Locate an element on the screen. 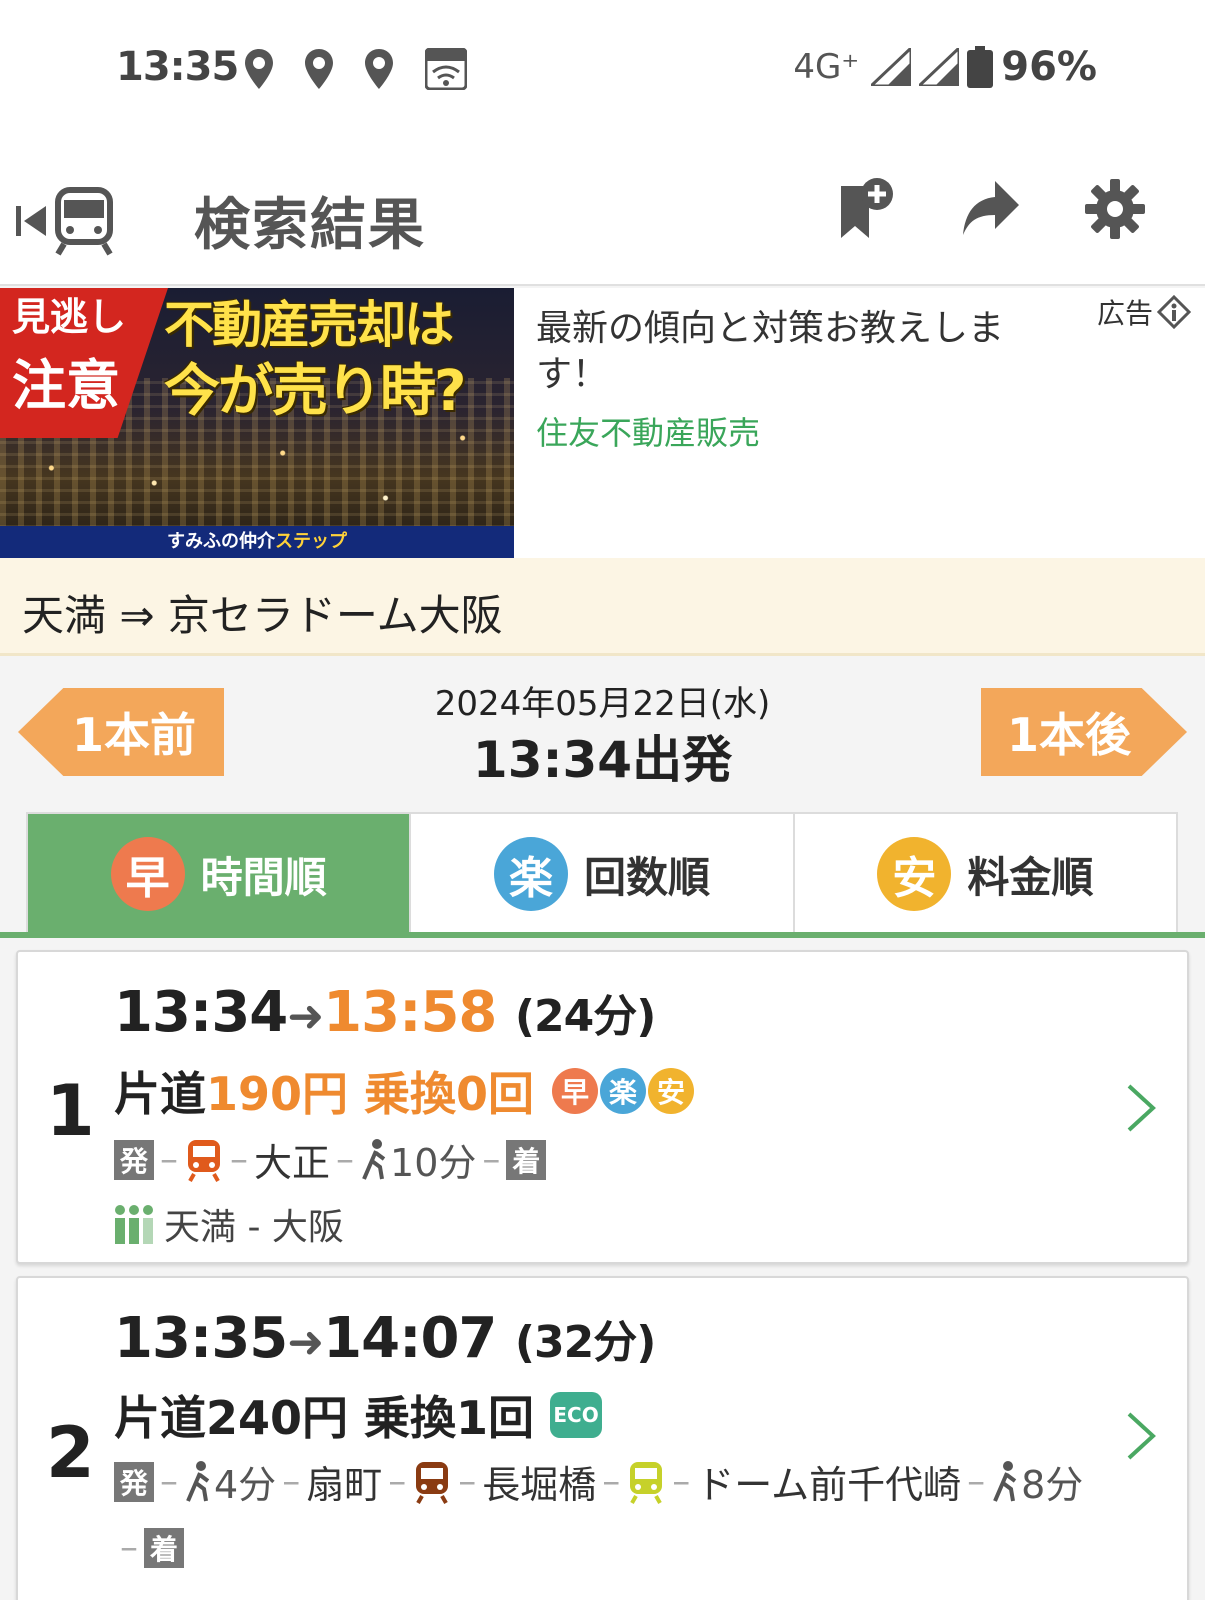  ad-sponsor: 住友不動産販売 is located at coordinates (648, 431).